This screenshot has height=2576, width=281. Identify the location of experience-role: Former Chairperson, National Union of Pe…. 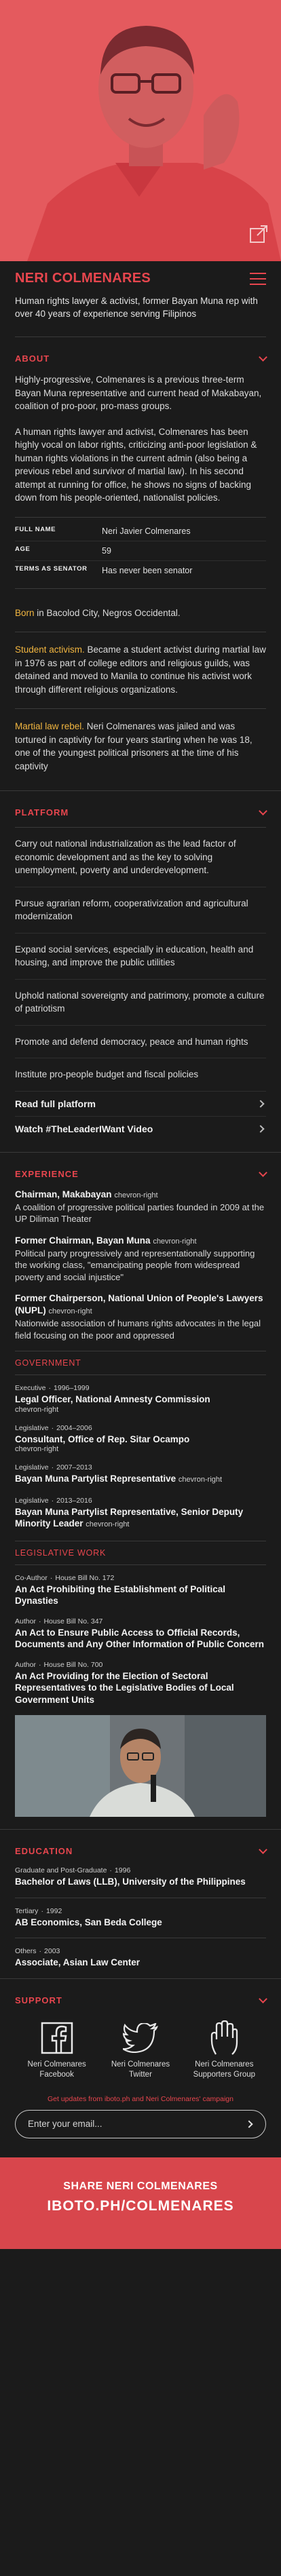
(139, 1304).